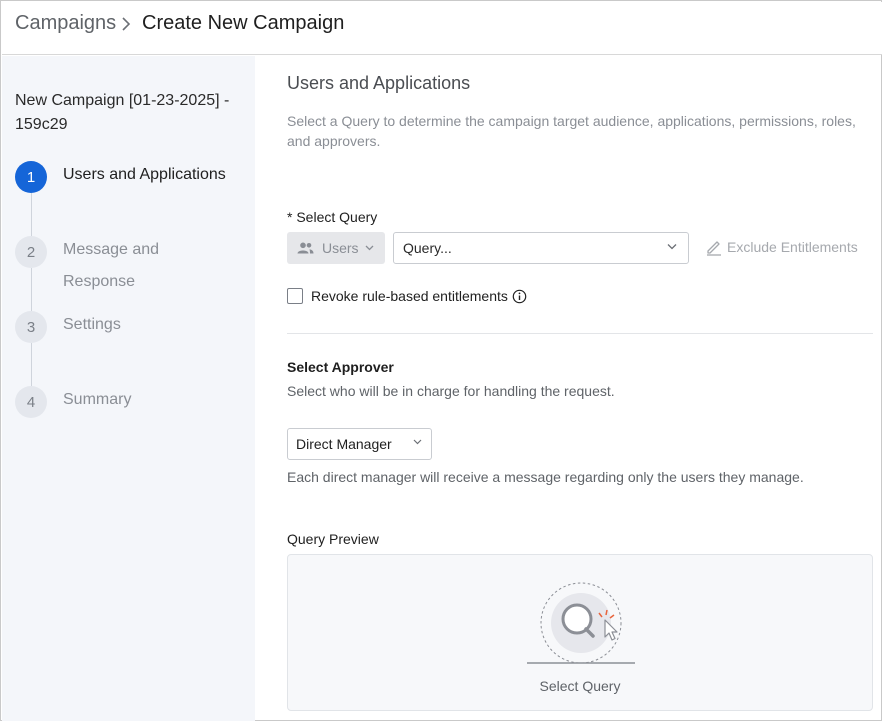 Image resolution: width=882 pixels, height=721 pixels. Describe the element at coordinates (243, 23) in the screenshot. I see `page-title: Create New Campaign` at that location.